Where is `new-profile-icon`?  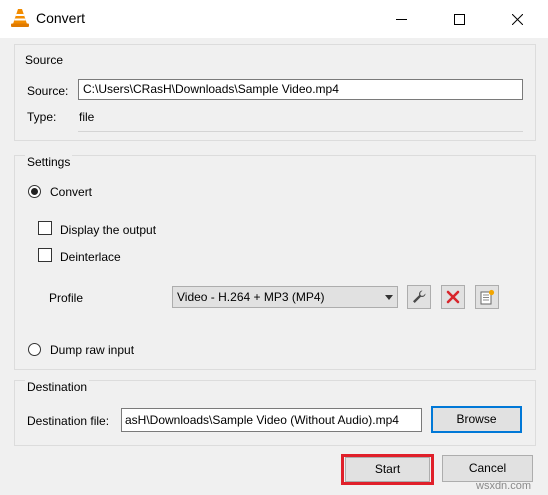
new-profile-icon is located at coordinates (487, 297).